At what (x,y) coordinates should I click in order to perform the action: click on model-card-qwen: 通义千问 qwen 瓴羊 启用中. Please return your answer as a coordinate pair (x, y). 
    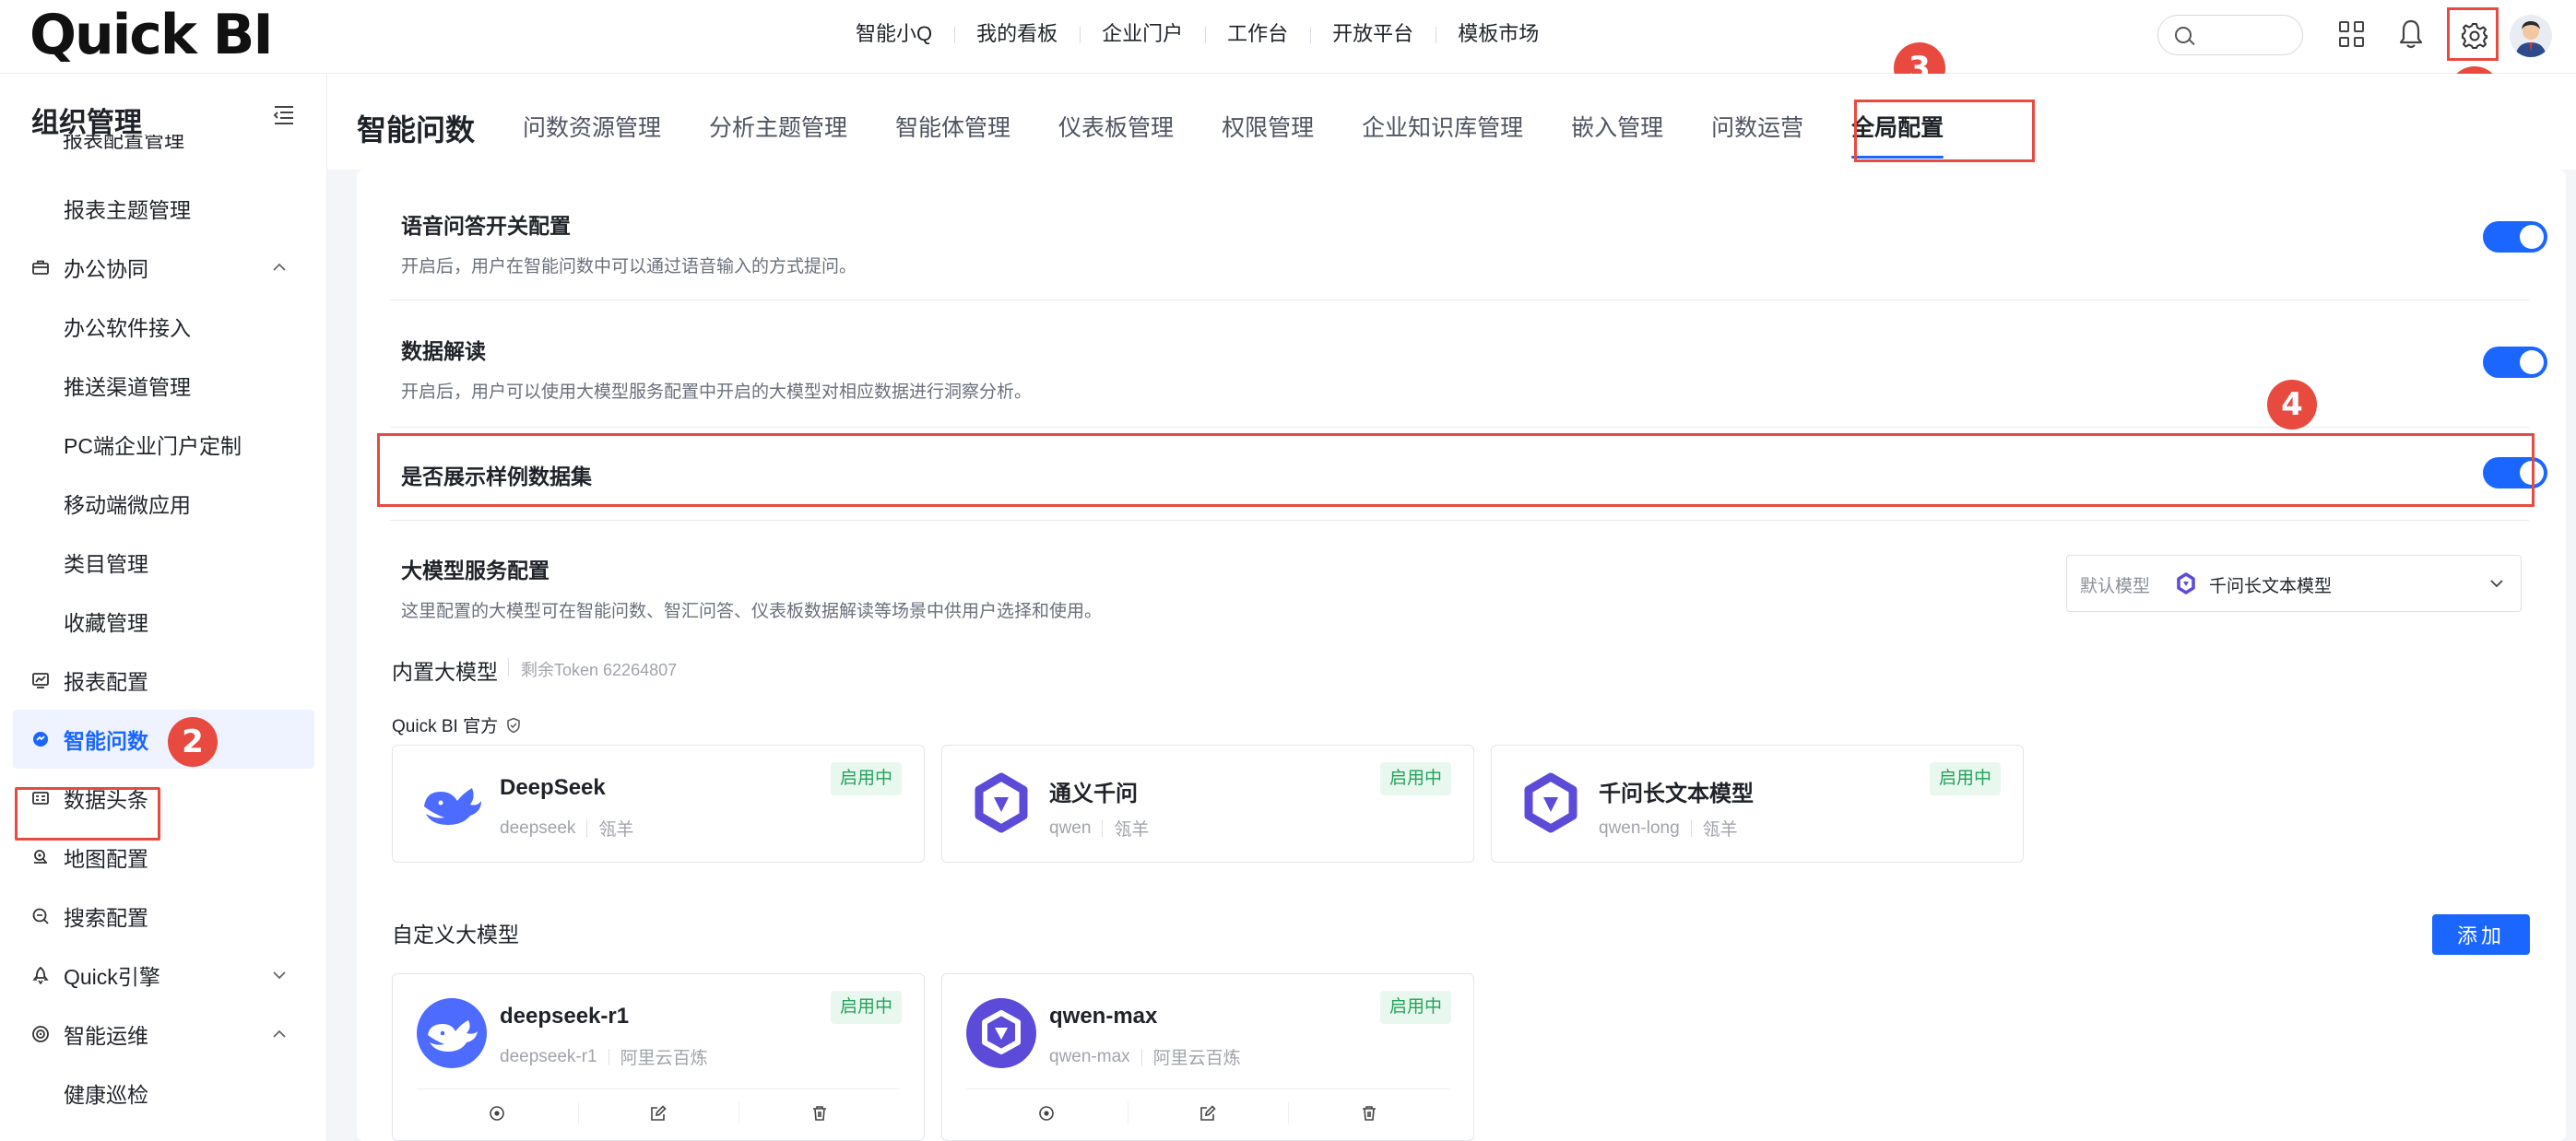
    Looking at the image, I should click on (1207, 804).